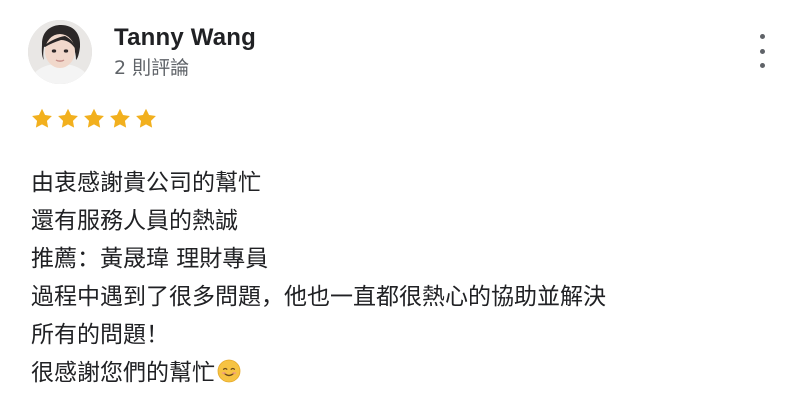  Describe the element at coordinates (100, 335) in the screenshot. I see `review-line: 所有的問題！` at that location.